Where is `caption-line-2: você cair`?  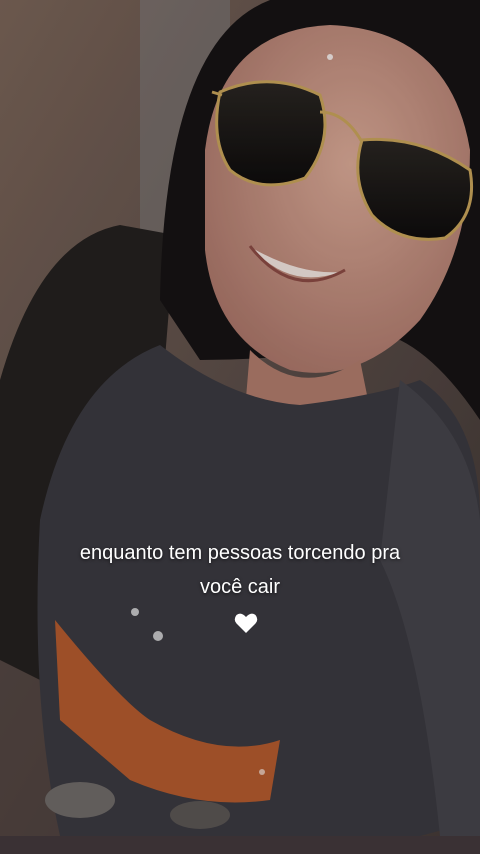 caption-line-2: você cair is located at coordinates (240, 587).